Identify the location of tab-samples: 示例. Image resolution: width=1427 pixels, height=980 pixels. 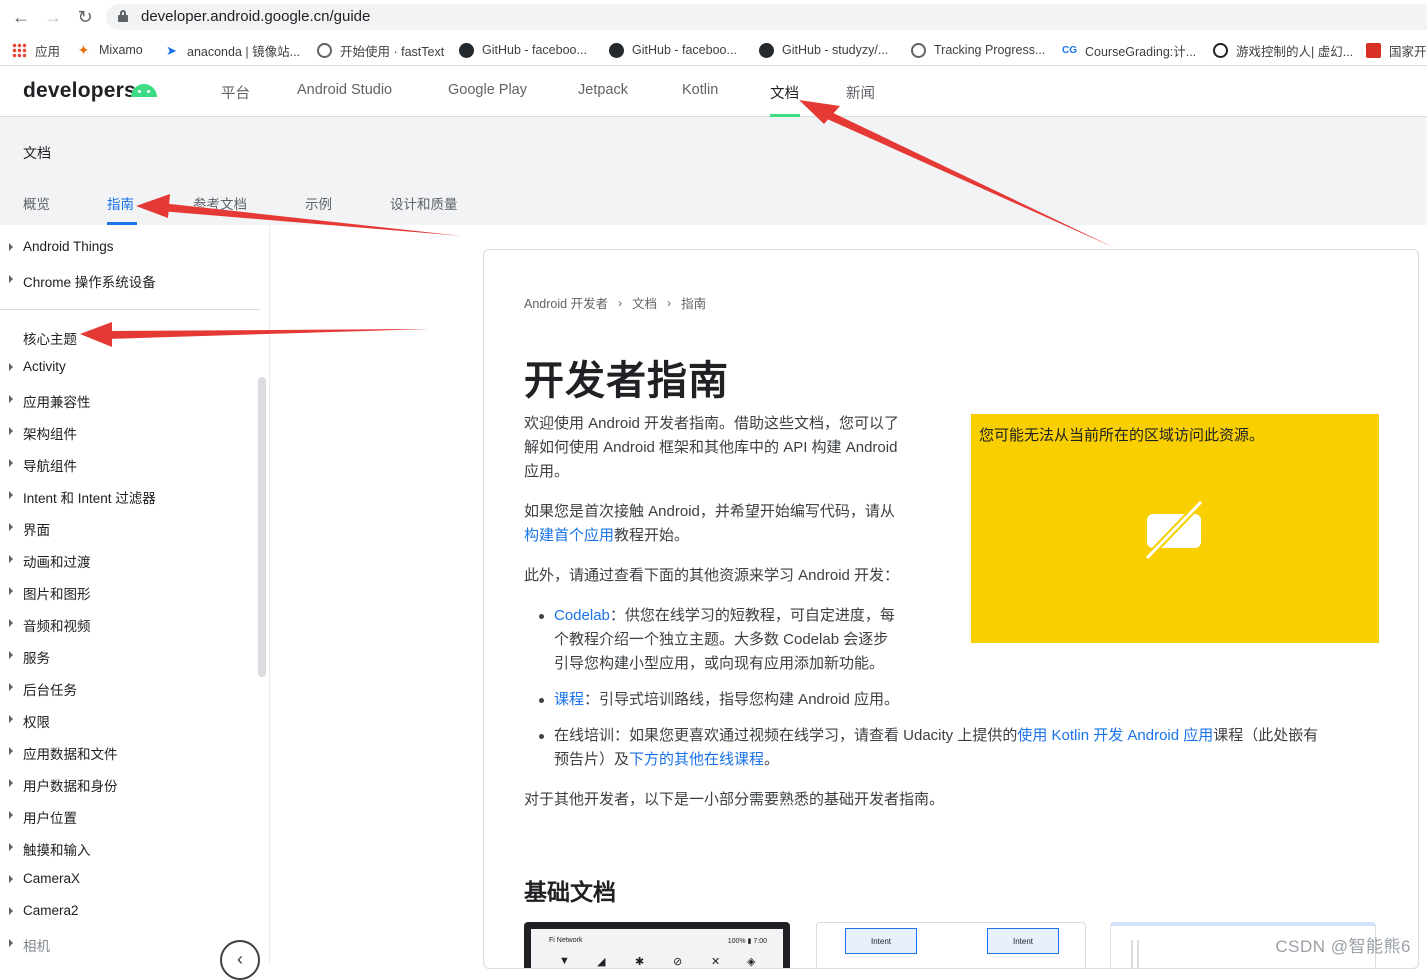
(318, 203).